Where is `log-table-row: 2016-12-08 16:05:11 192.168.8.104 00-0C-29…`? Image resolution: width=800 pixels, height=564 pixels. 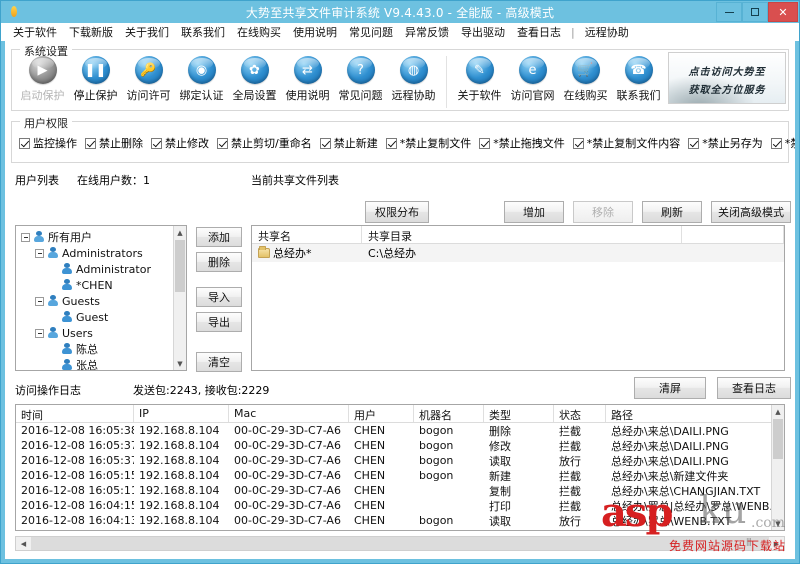
log-table-row: 2016-12-08 16:05:11 192.168.8.104 00-0C-29… is located at coordinates (393, 490).